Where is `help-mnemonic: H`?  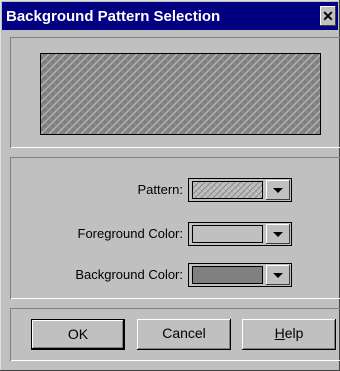
help-mnemonic: H is located at coordinates (279, 333).